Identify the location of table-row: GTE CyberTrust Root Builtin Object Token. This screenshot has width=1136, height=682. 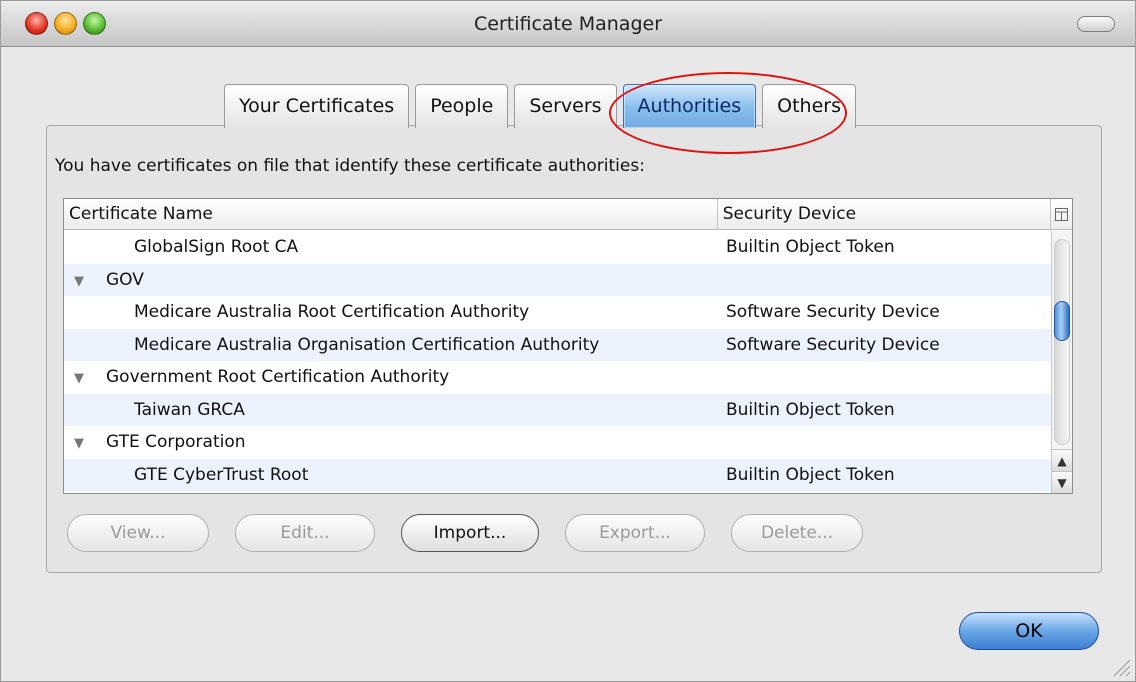
(558, 474).